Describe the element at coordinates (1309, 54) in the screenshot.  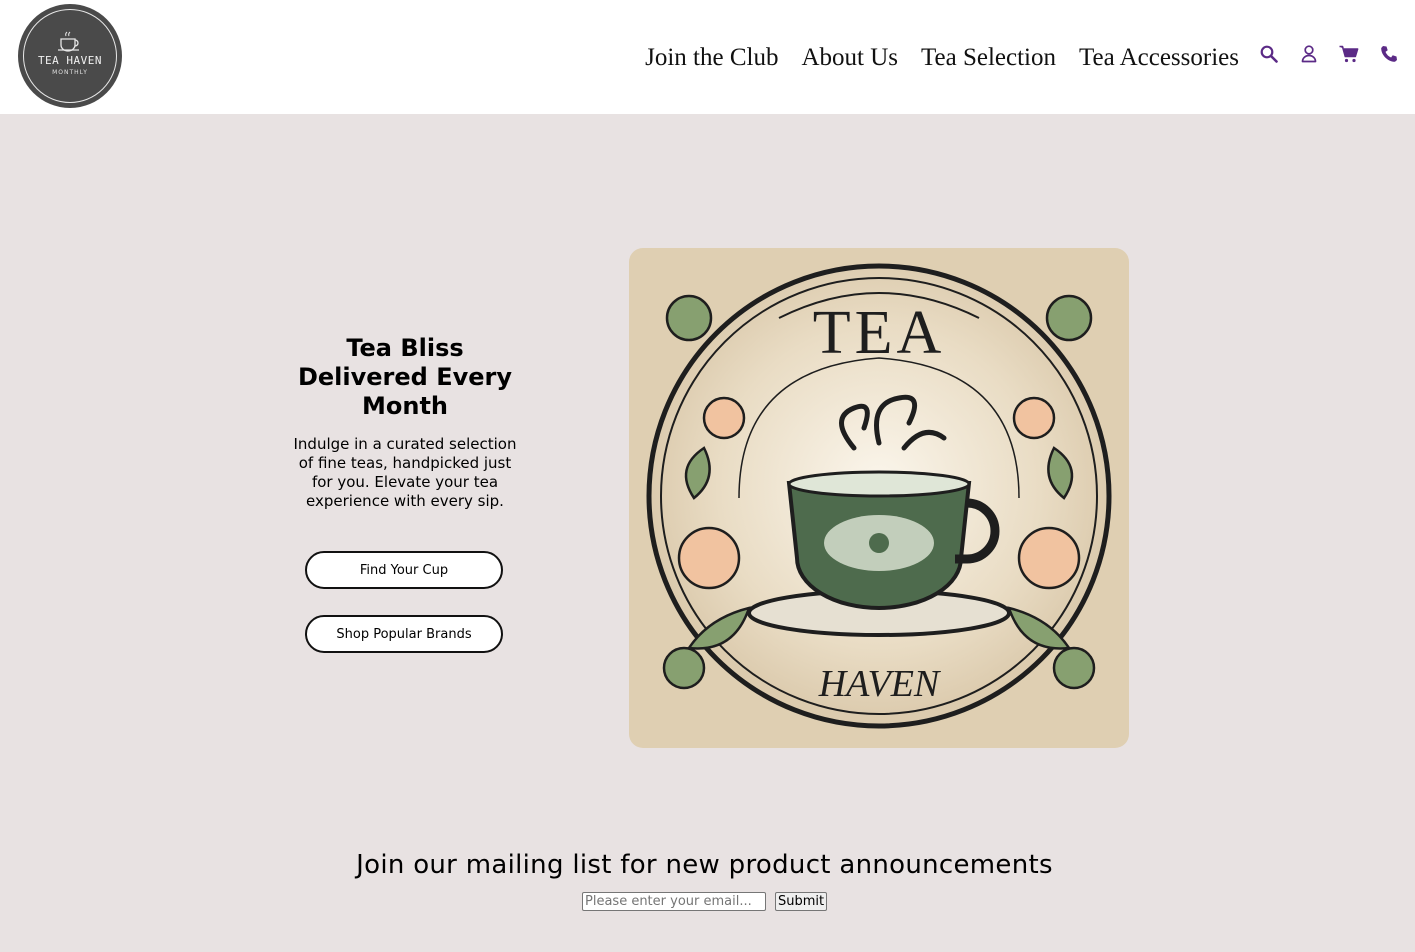
I see `user-icon` at that location.